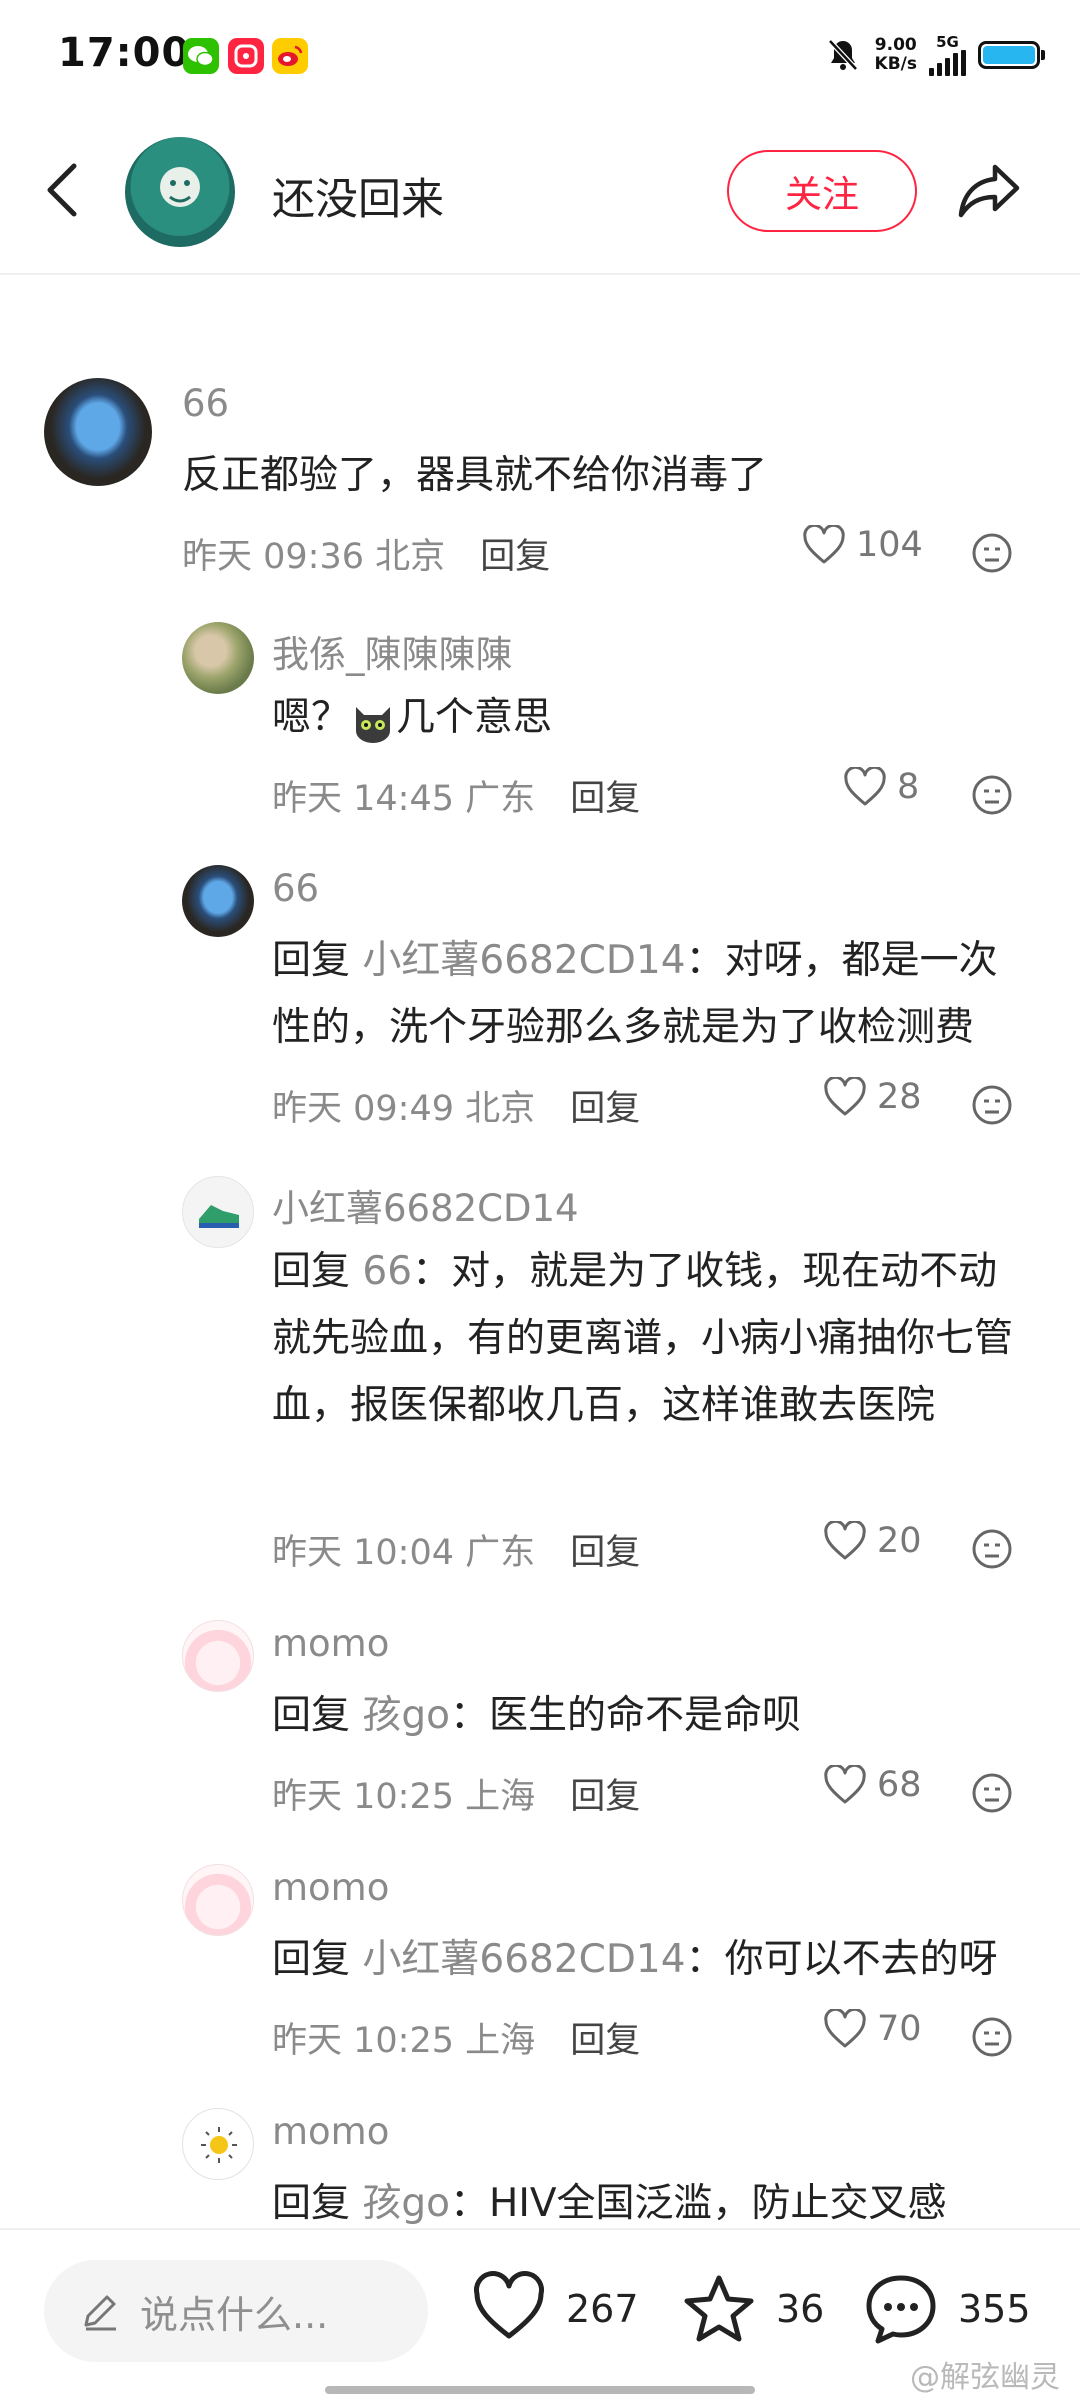  I want to click on comment-time: 昨天 09:49, so click(363, 1109).